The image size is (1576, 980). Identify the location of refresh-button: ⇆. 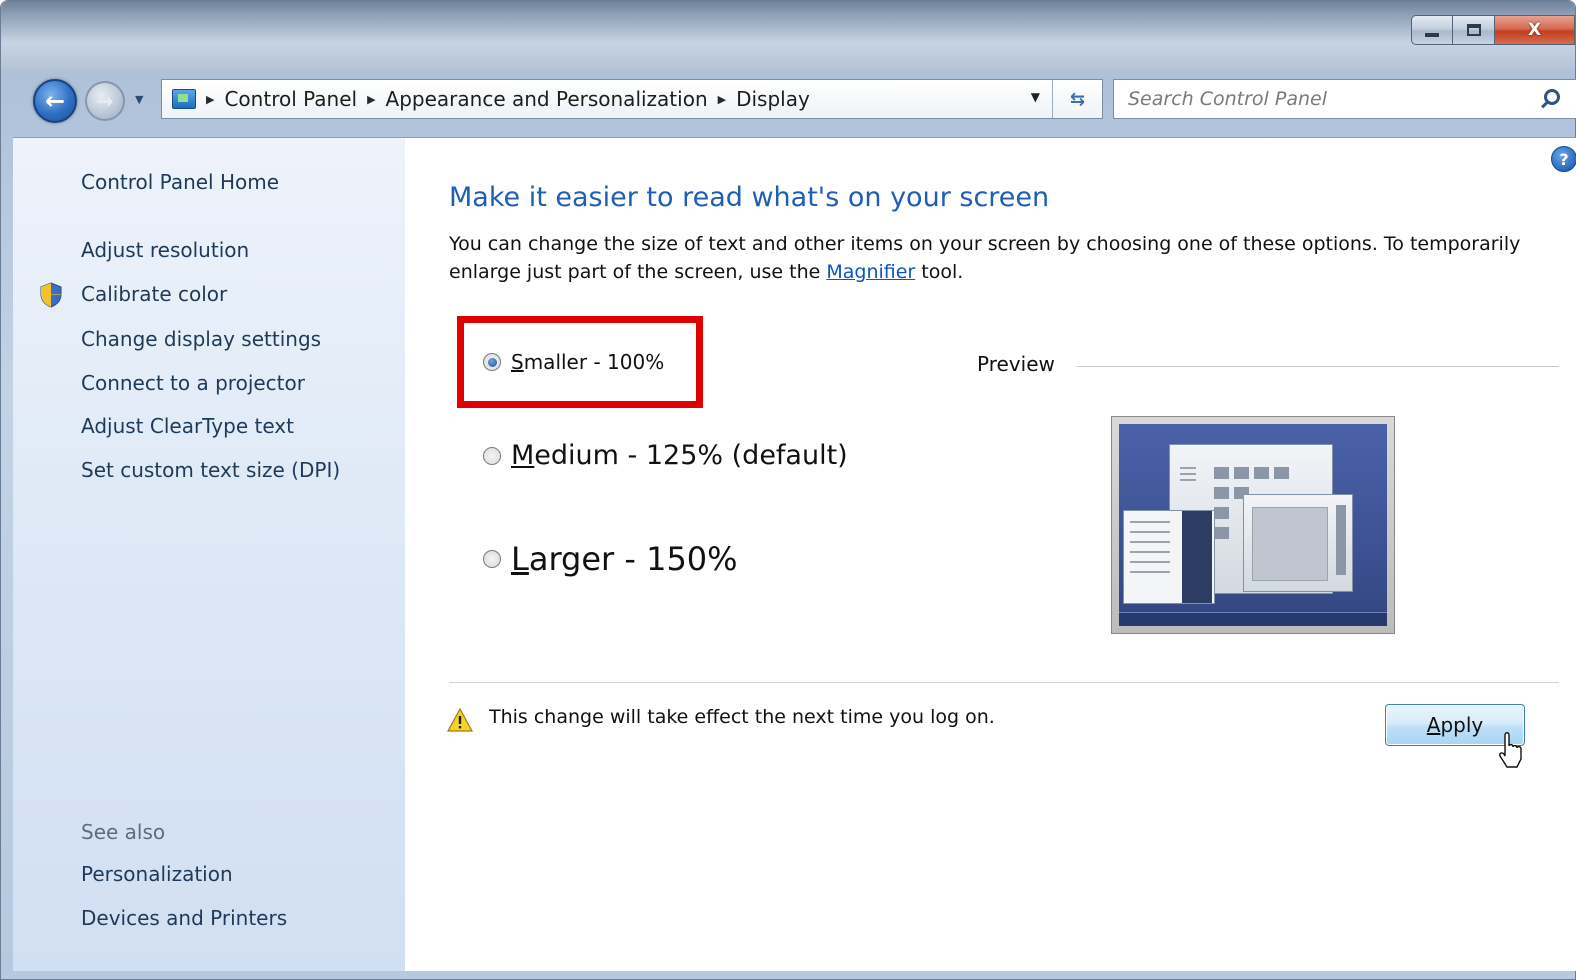
(1077, 99).